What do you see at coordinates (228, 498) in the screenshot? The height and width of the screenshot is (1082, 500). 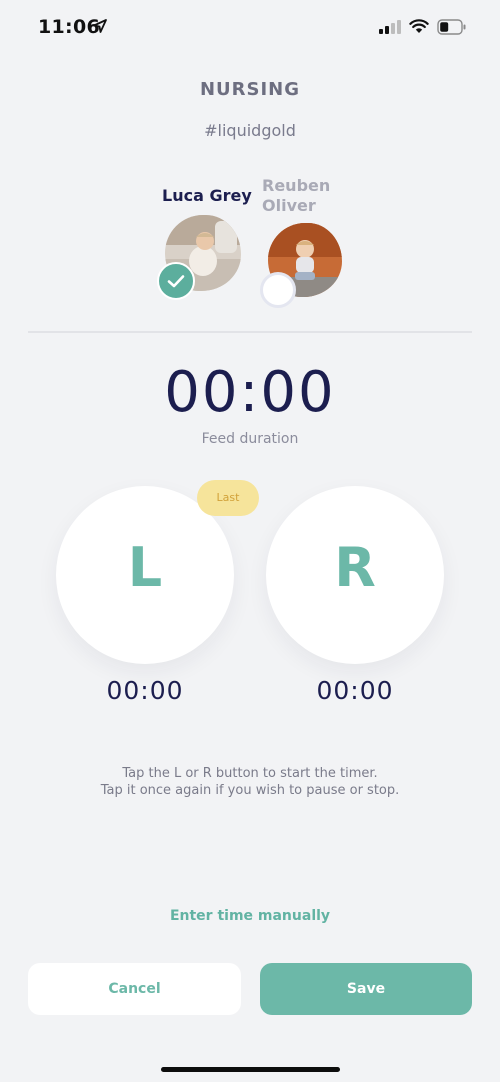 I see `last-side-badge: Last` at bounding box center [228, 498].